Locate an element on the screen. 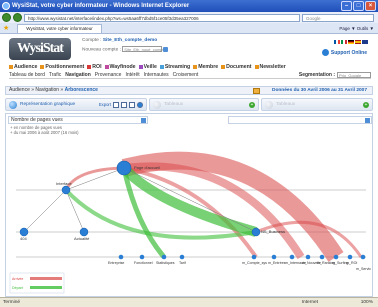 The height and width of the screenshot is (307, 378). node-m-roi: m_ROI is located at coordinates (351, 259).